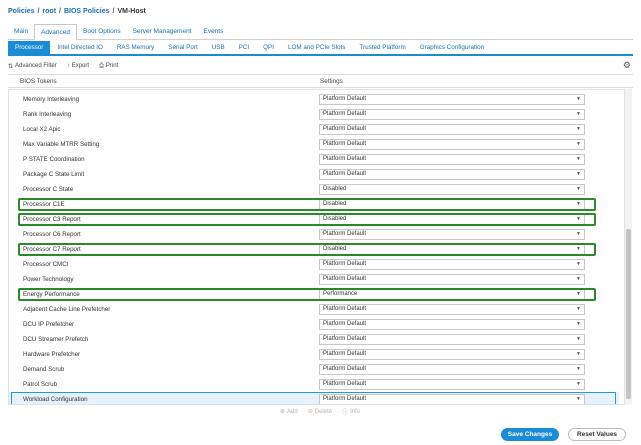 The width and height of the screenshot is (641, 445). I want to click on subtab-processor: Processor, so click(29, 47).